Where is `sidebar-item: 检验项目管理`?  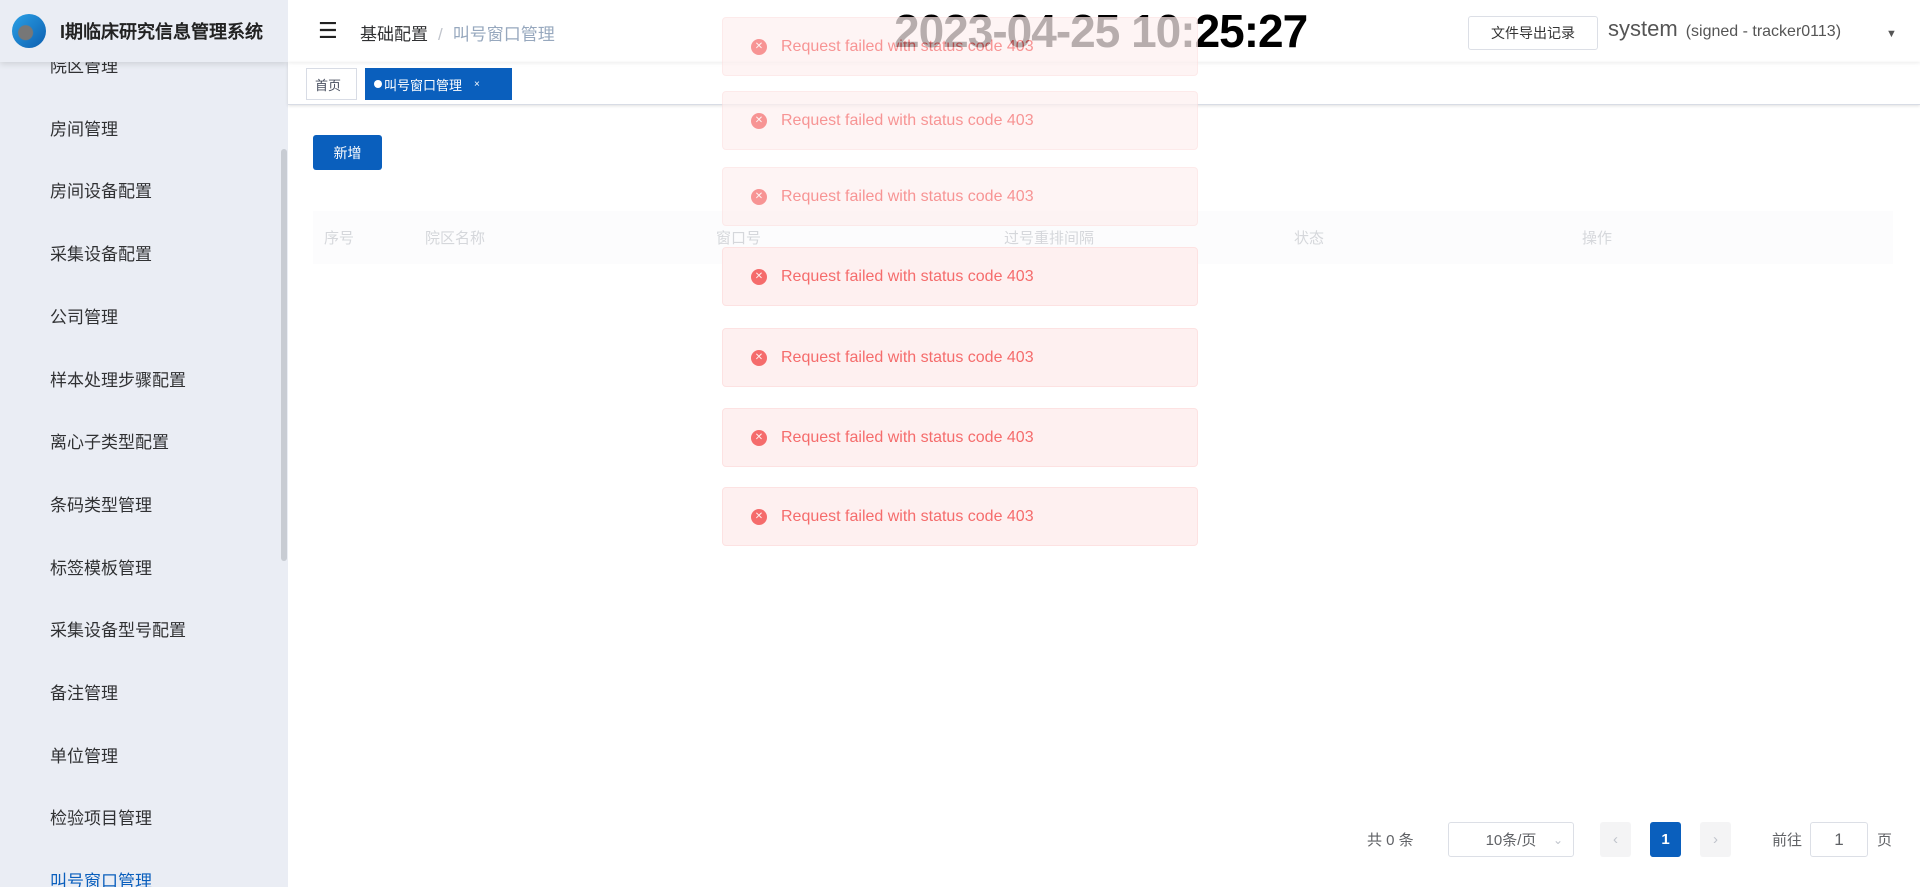
sidebar-item: 检验项目管理 is located at coordinates (101, 816).